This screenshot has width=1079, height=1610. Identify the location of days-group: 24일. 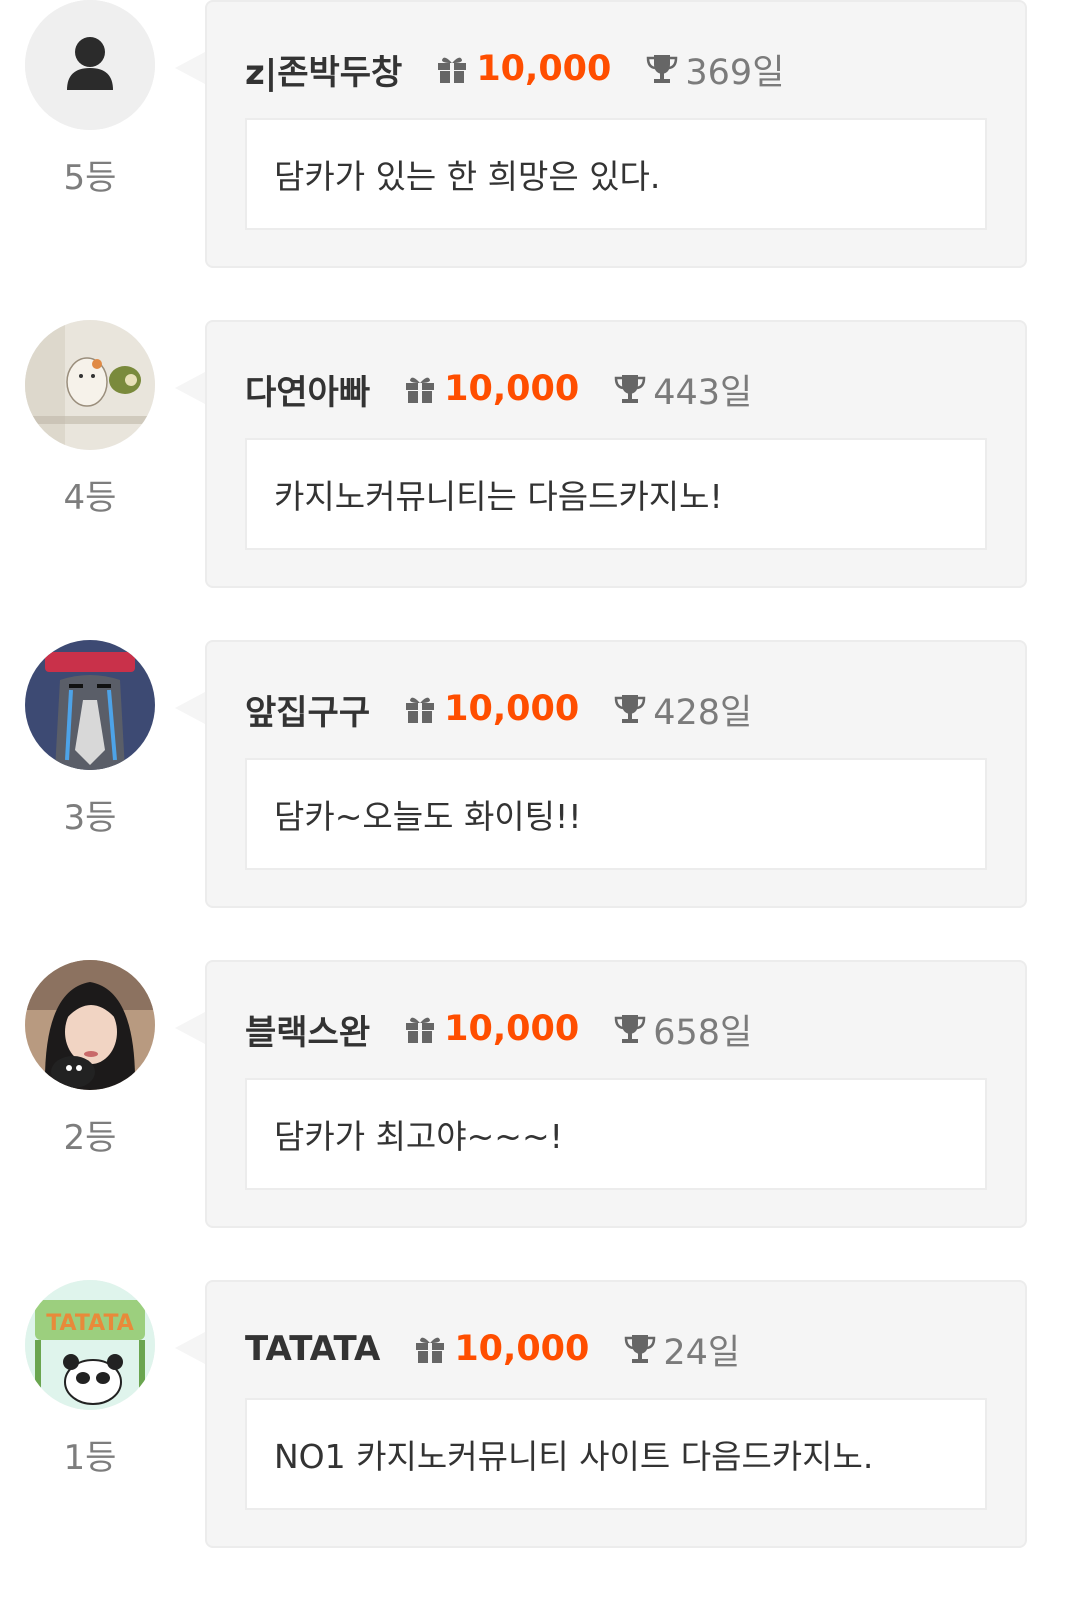
(681, 1349).